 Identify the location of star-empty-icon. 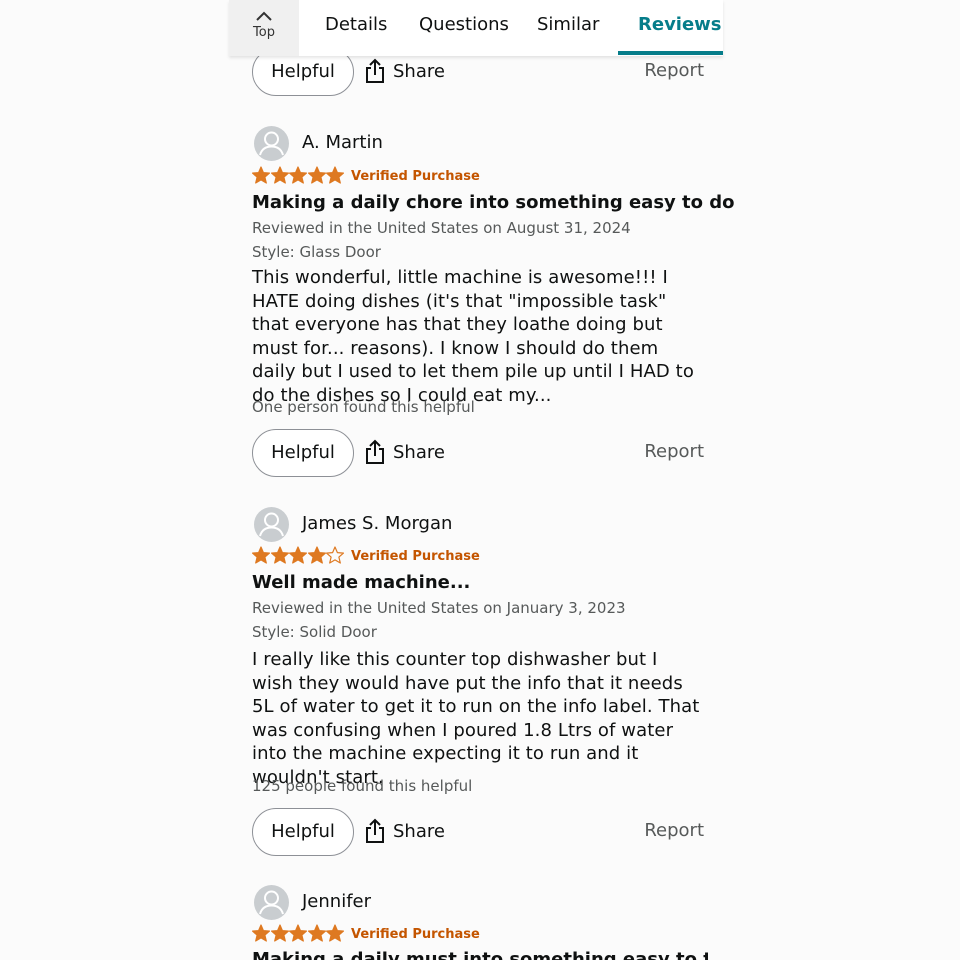
(335, 555).